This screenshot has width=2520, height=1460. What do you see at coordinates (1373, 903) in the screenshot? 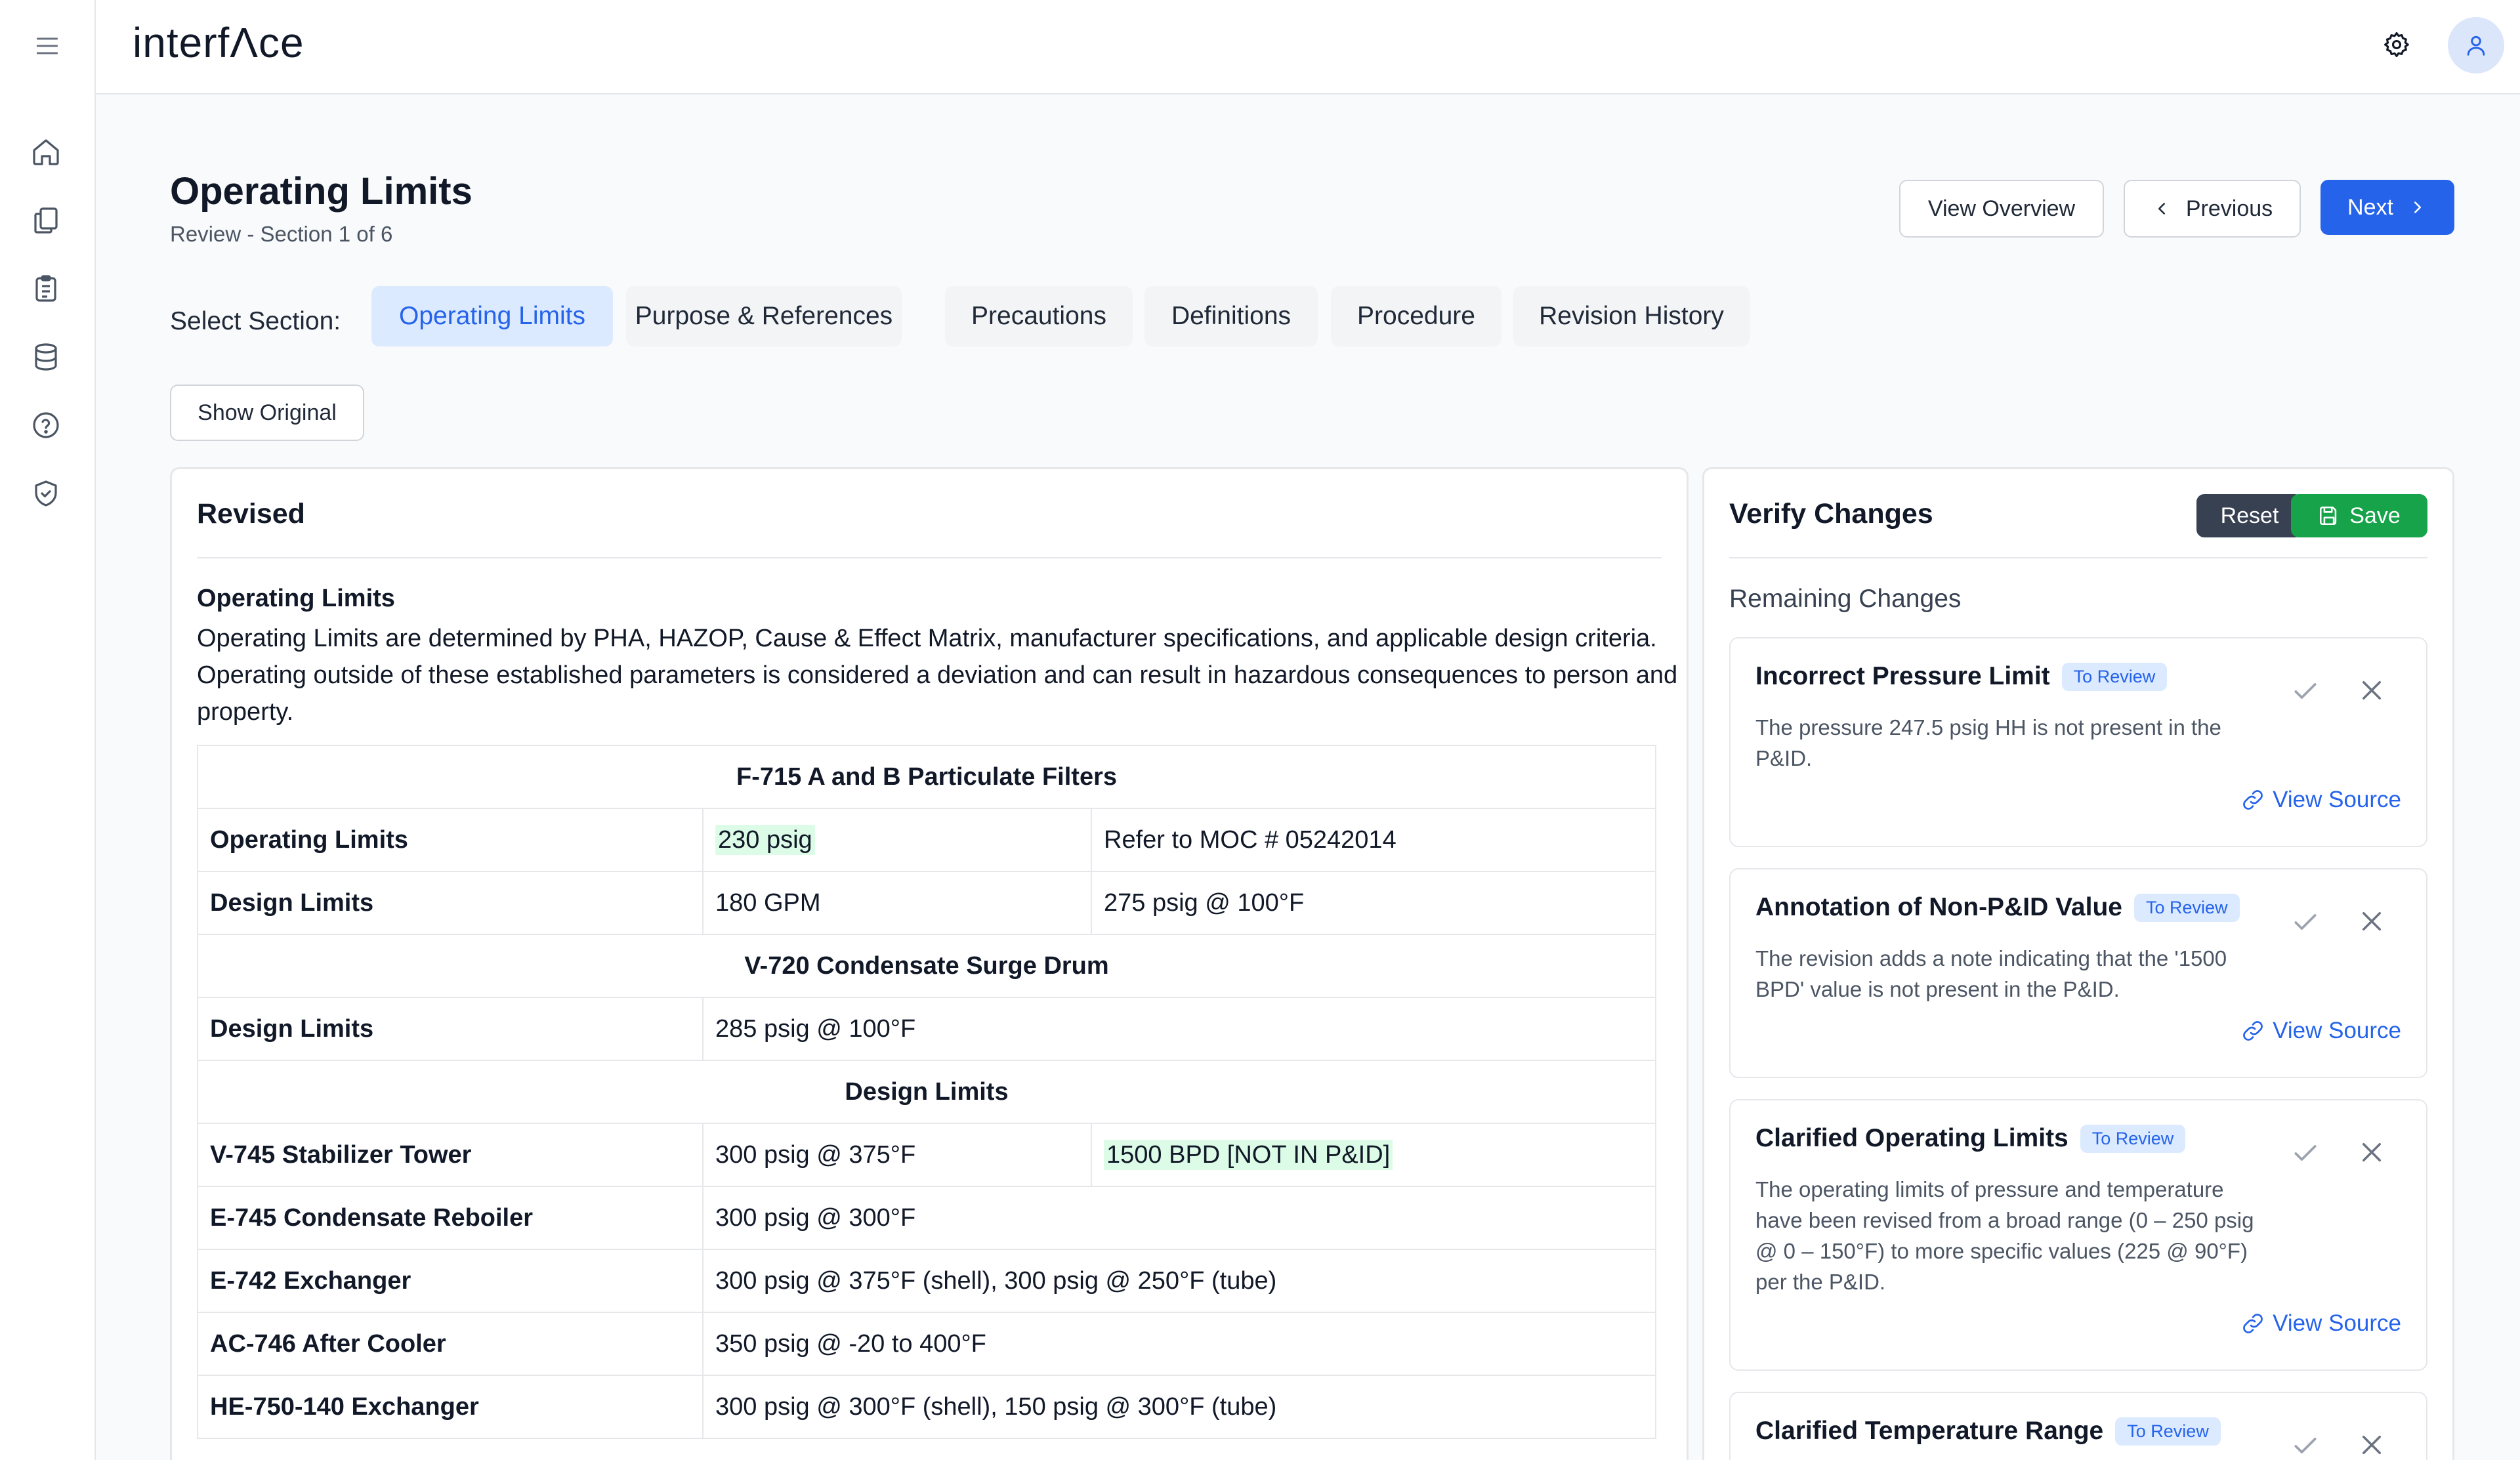
I see `table-cell: 275 psig @ 100°F` at bounding box center [1373, 903].